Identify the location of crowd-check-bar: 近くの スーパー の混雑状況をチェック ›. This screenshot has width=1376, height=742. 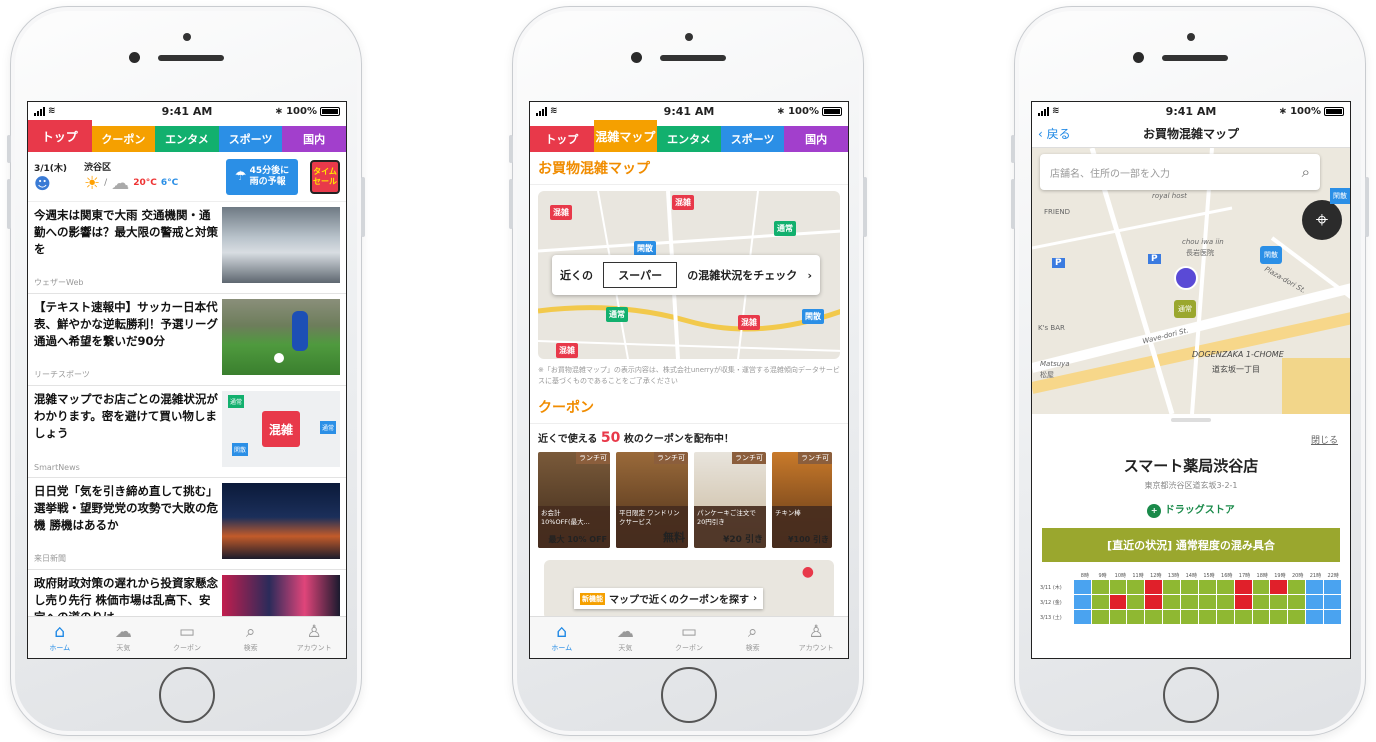
(686, 275).